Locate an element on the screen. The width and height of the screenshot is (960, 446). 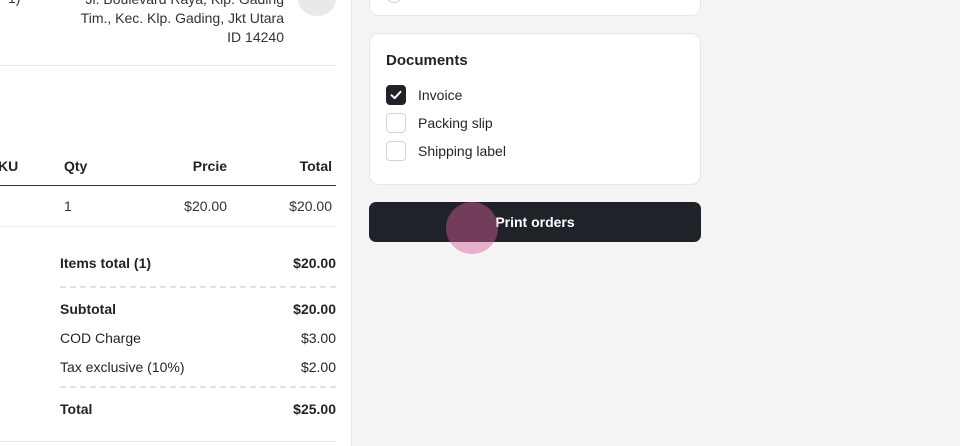
address-fragment: 1) is located at coordinates (14, 3).